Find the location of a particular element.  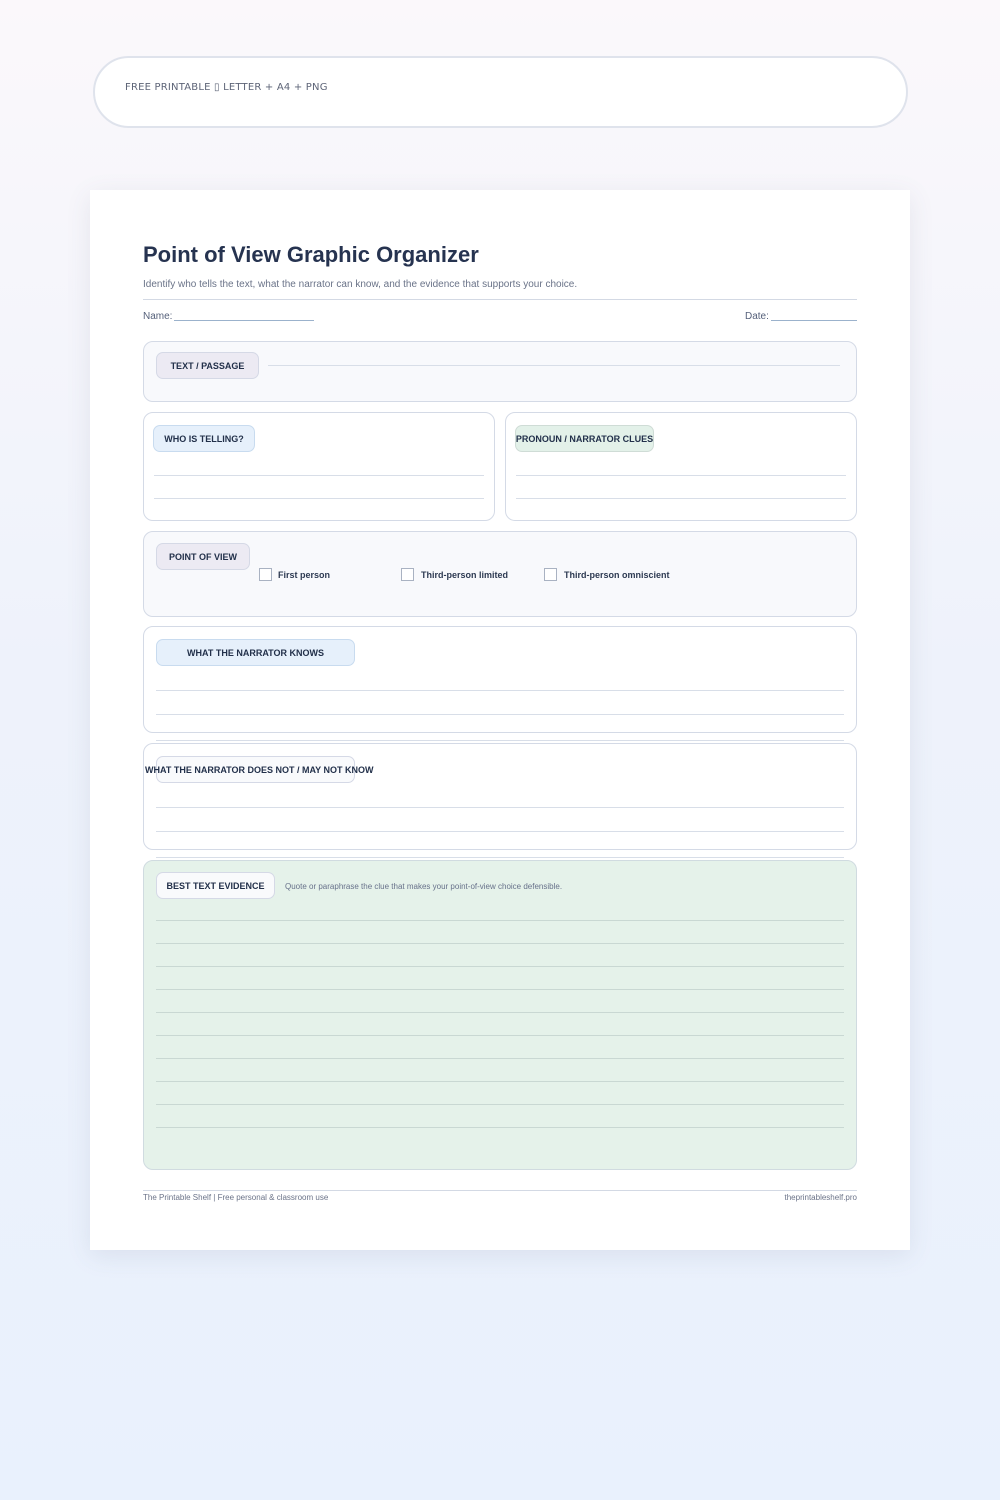

date-label: Date: is located at coordinates (757, 316).